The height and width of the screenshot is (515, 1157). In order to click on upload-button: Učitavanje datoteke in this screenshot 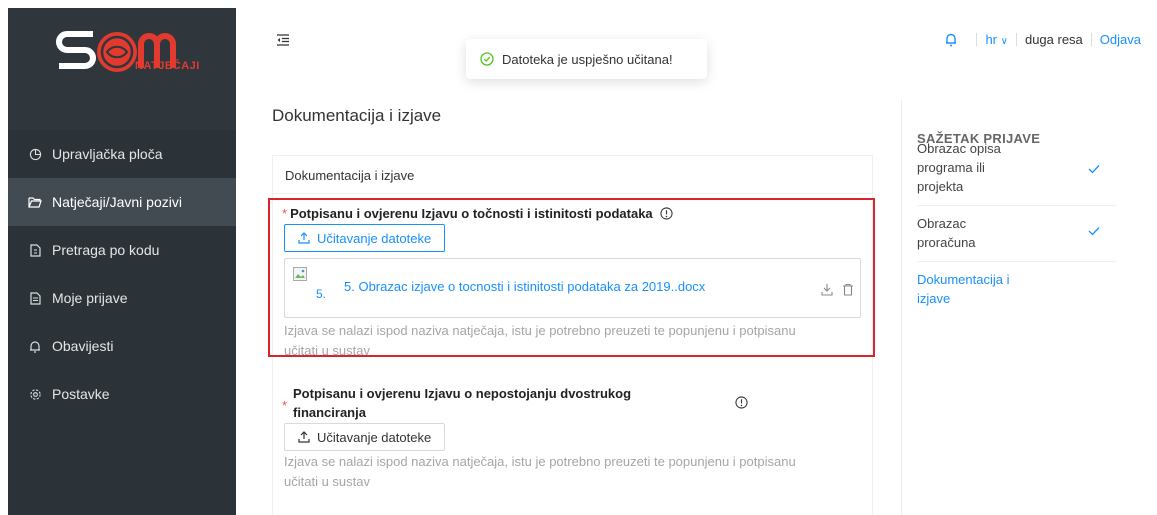, I will do `click(365, 437)`.